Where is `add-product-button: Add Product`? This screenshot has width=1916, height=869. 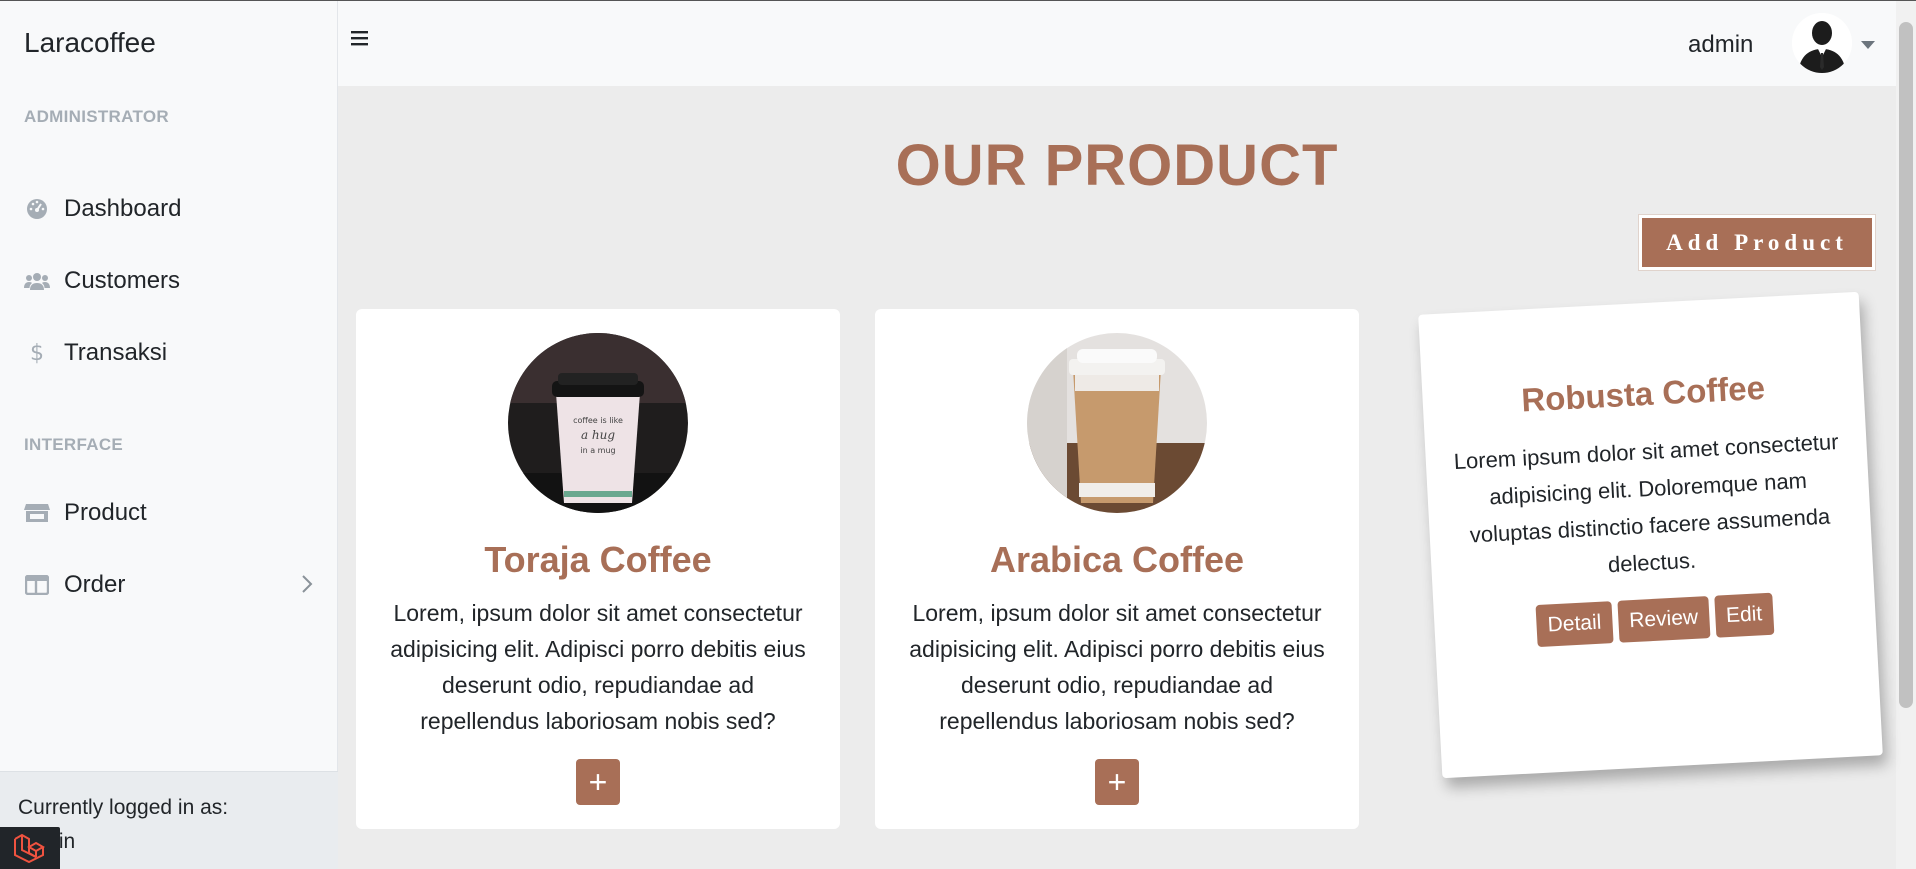 add-product-button: Add Product is located at coordinates (1757, 242).